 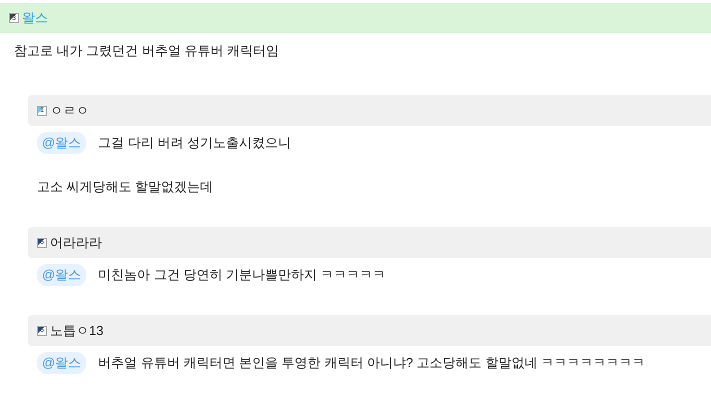 I want to click on author-name: 어라라라, so click(x=76, y=243).